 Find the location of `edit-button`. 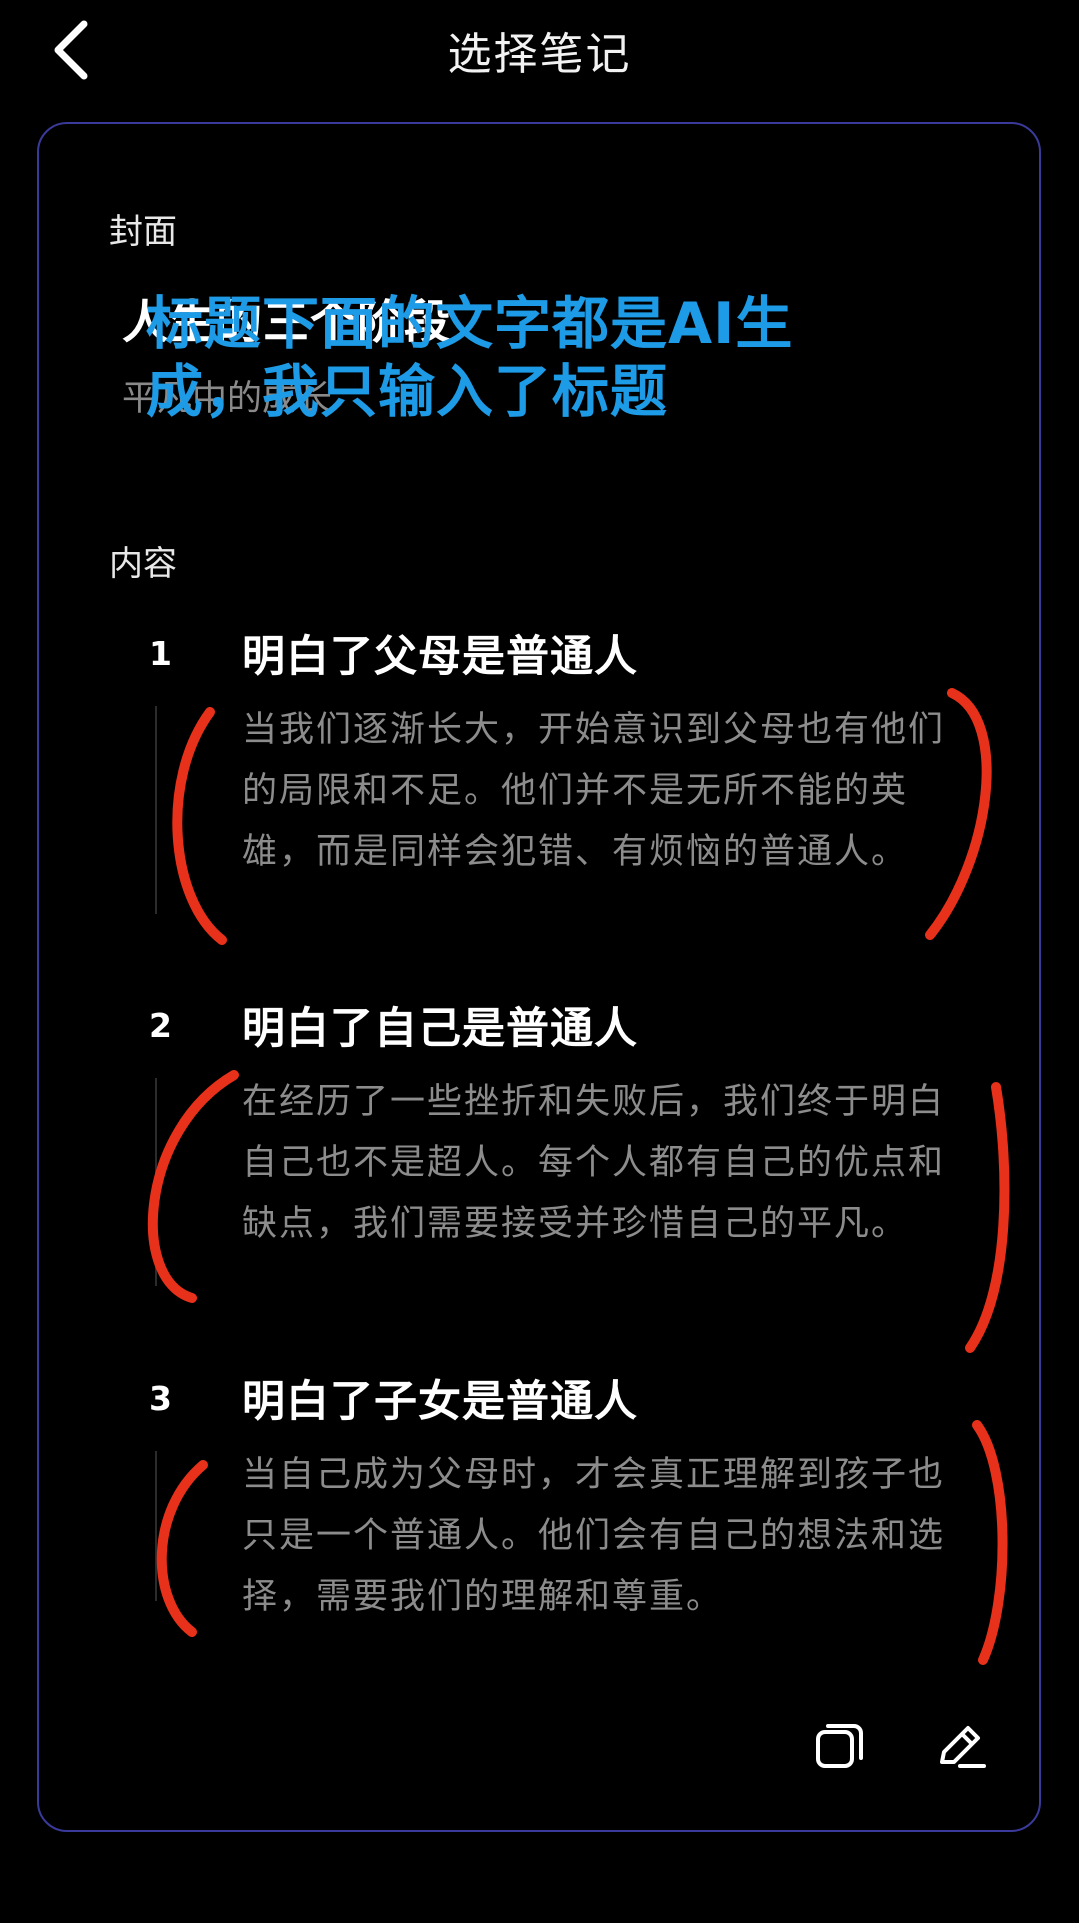

edit-button is located at coordinates (960, 1746).